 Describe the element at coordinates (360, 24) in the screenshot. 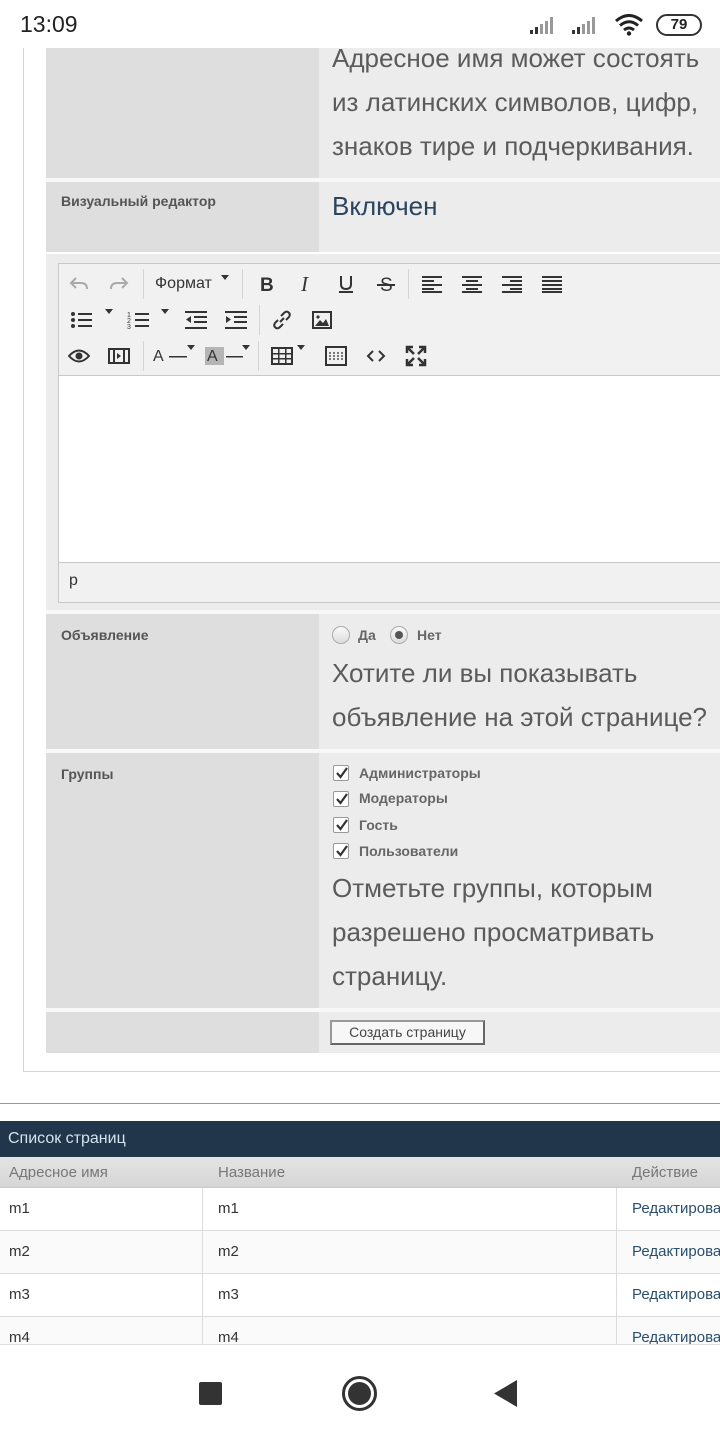

I see `status-bar: 13:09 79` at that location.